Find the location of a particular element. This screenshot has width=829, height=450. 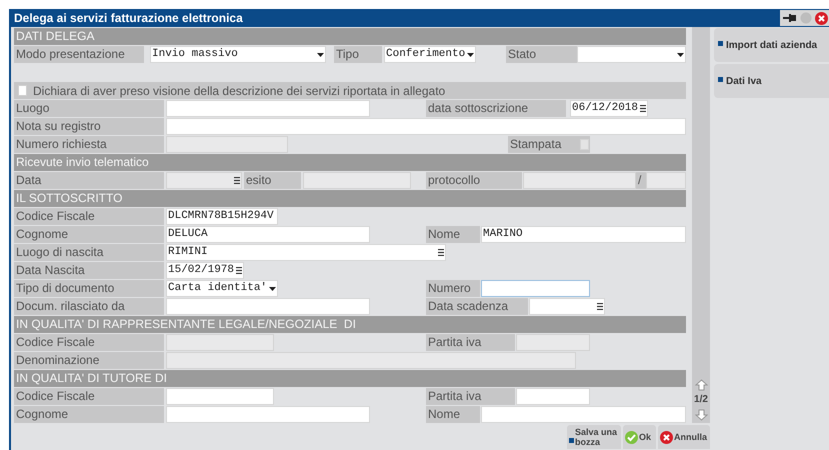

side-button: Dati Iva is located at coordinates (771, 81).